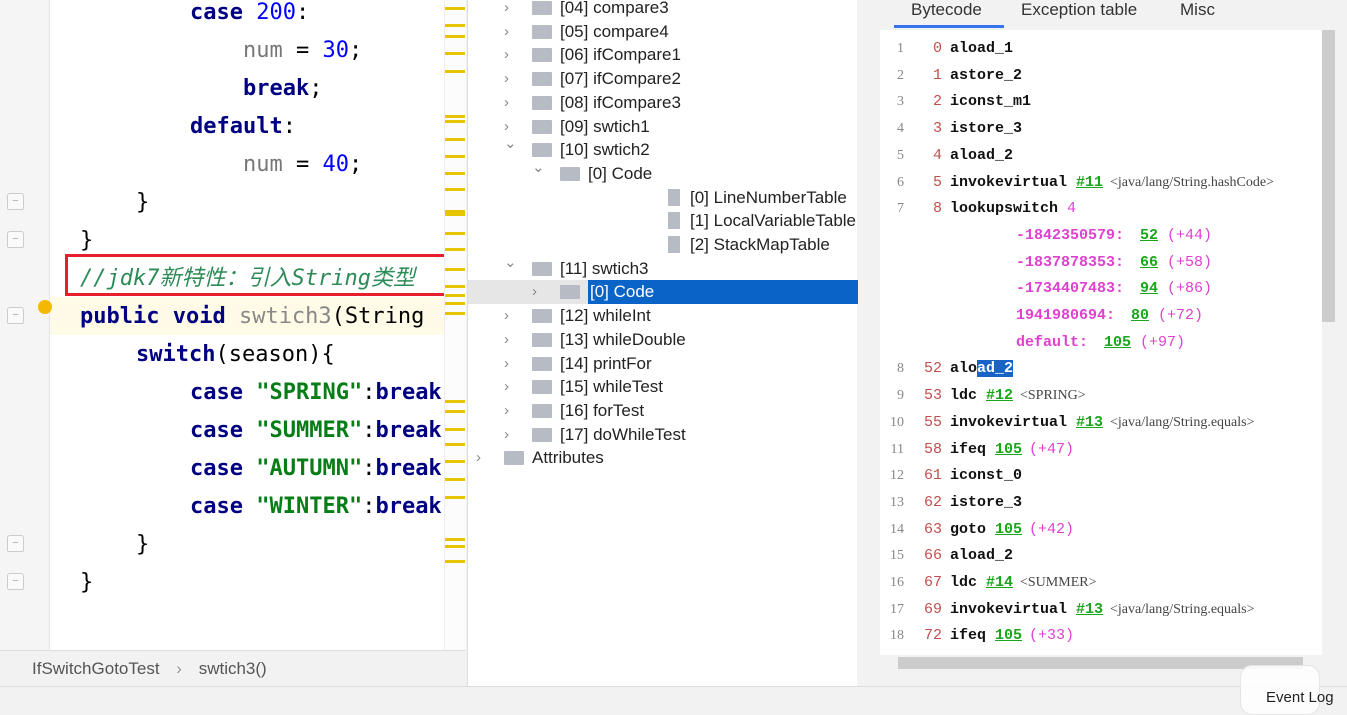 The width and height of the screenshot is (1347, 715). Describe the element at coordinates (663, 198) in the screenshot. I see `tree-item: [0] LineNumberTable` at that location.